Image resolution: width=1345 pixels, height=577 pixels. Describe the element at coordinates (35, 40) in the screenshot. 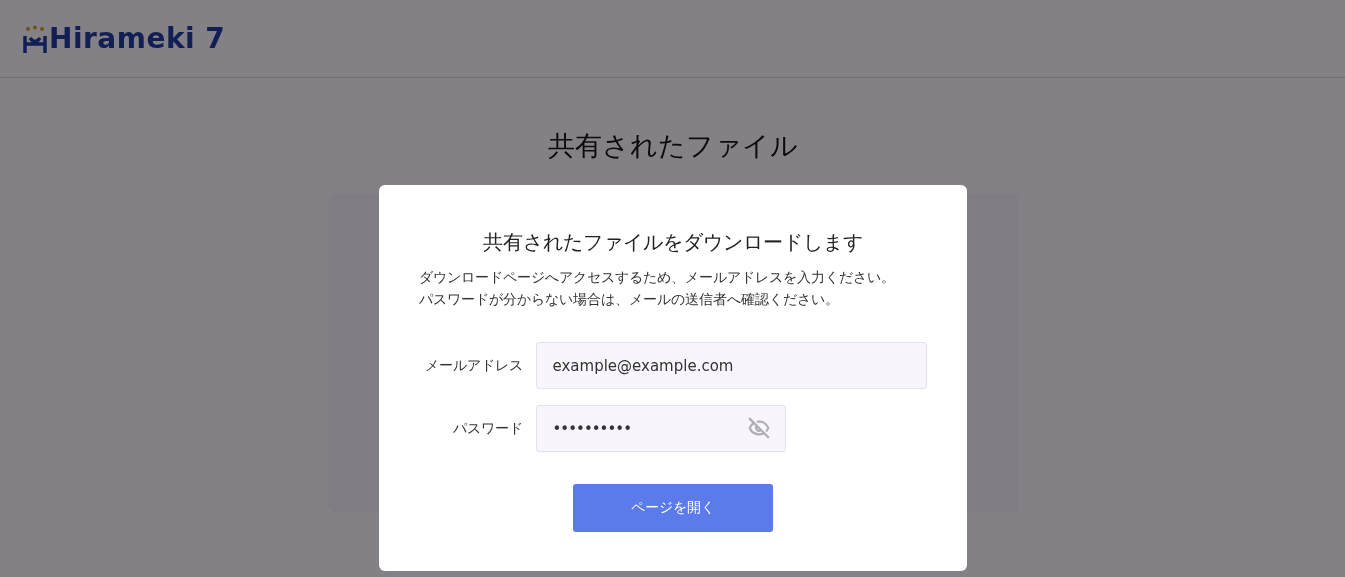

I see `logo-icon` at that location.